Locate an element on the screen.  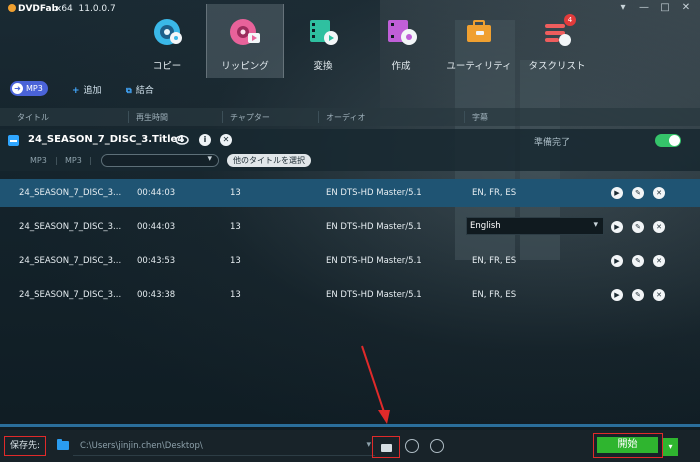
nav-label: コピー is located at coordinates (167, 66).